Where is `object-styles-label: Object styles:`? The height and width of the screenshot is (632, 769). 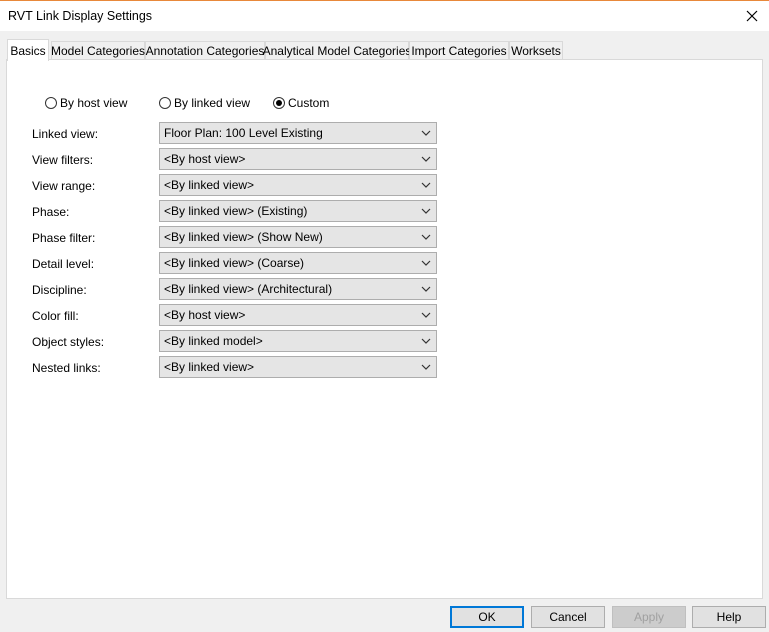 object-styles-label: Object styles: is located at coordinates (68, 342).